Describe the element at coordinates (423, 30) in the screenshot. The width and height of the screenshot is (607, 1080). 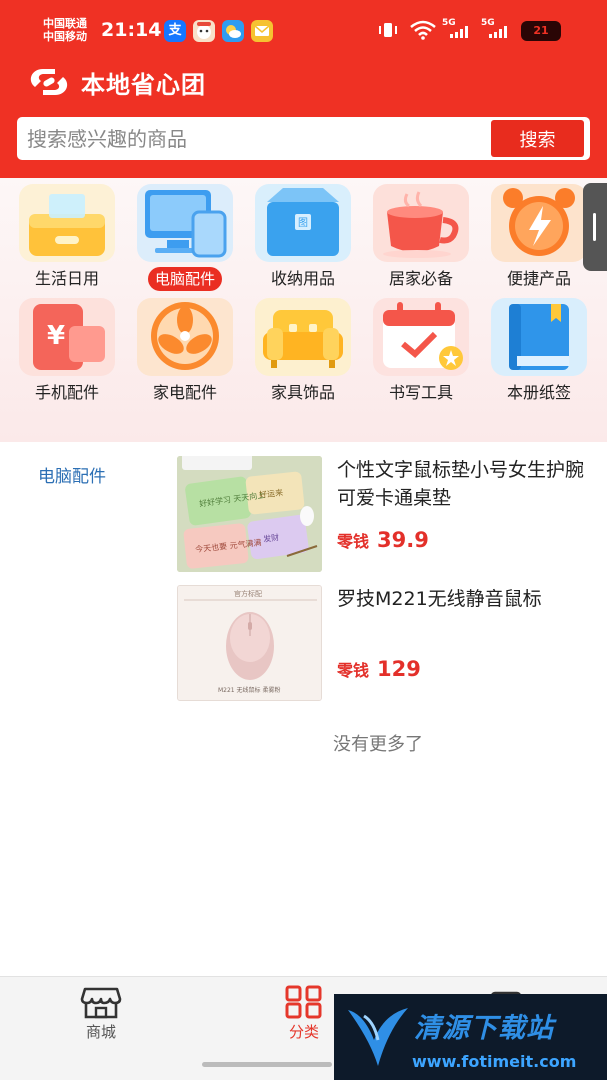
I see `wifi-icon` at that location.